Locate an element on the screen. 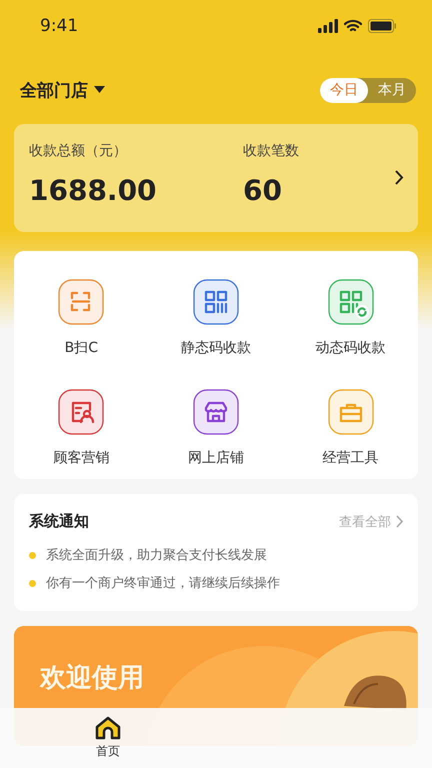 The height and width of the screenshot is (768, 432). status-time: 9:41 is located at coordinates (59, 26).